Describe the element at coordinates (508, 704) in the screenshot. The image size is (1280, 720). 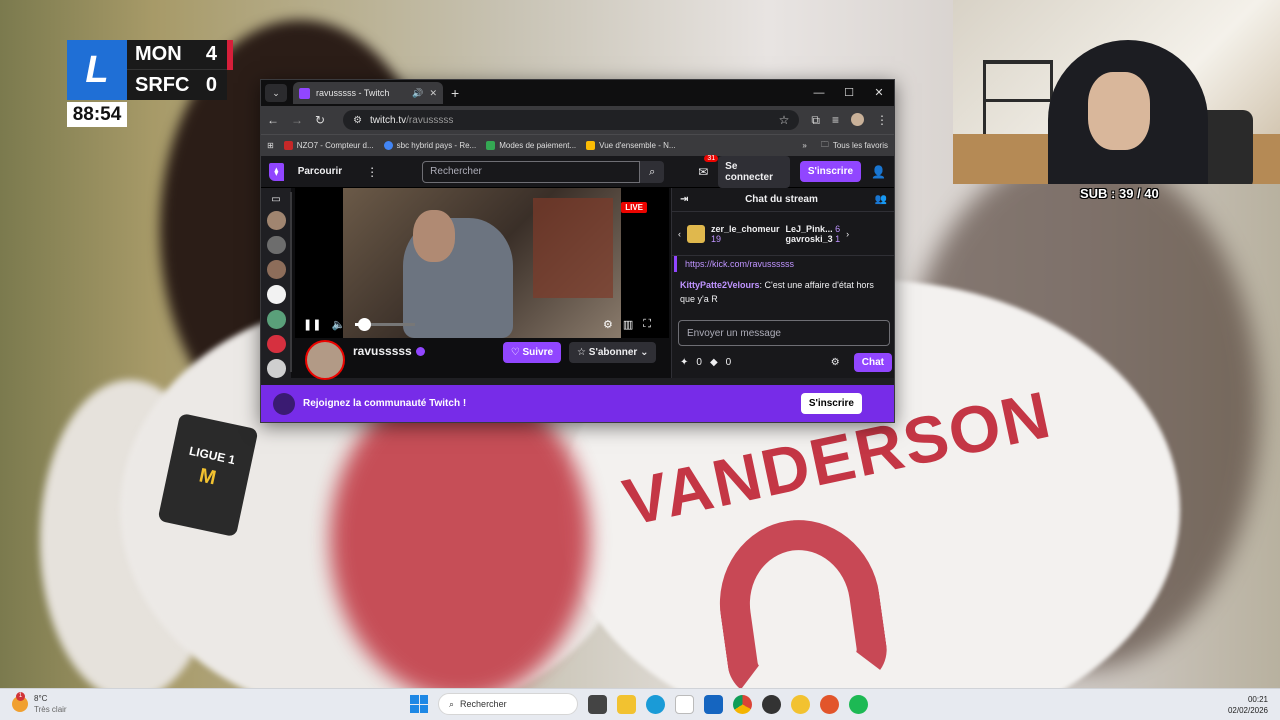
I see `taskbar-search: ⌕ Rechercher` at that location.